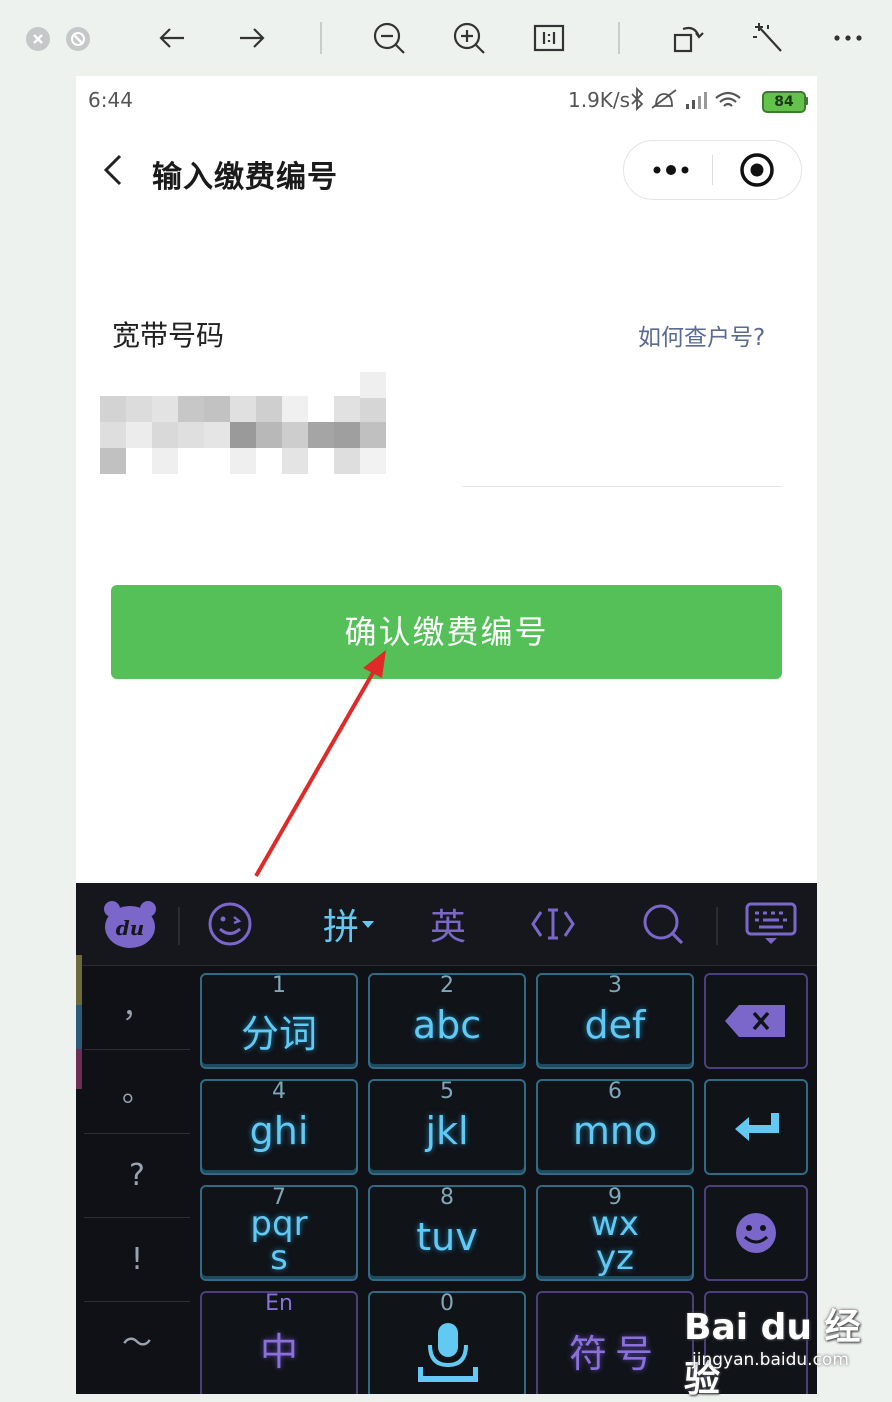 The width and height of the screenshot is (892, 1402). What do you see at coordinates (671, 170) in the screenshot?
I see `more-menu-button` at bounding box center [671, 170].